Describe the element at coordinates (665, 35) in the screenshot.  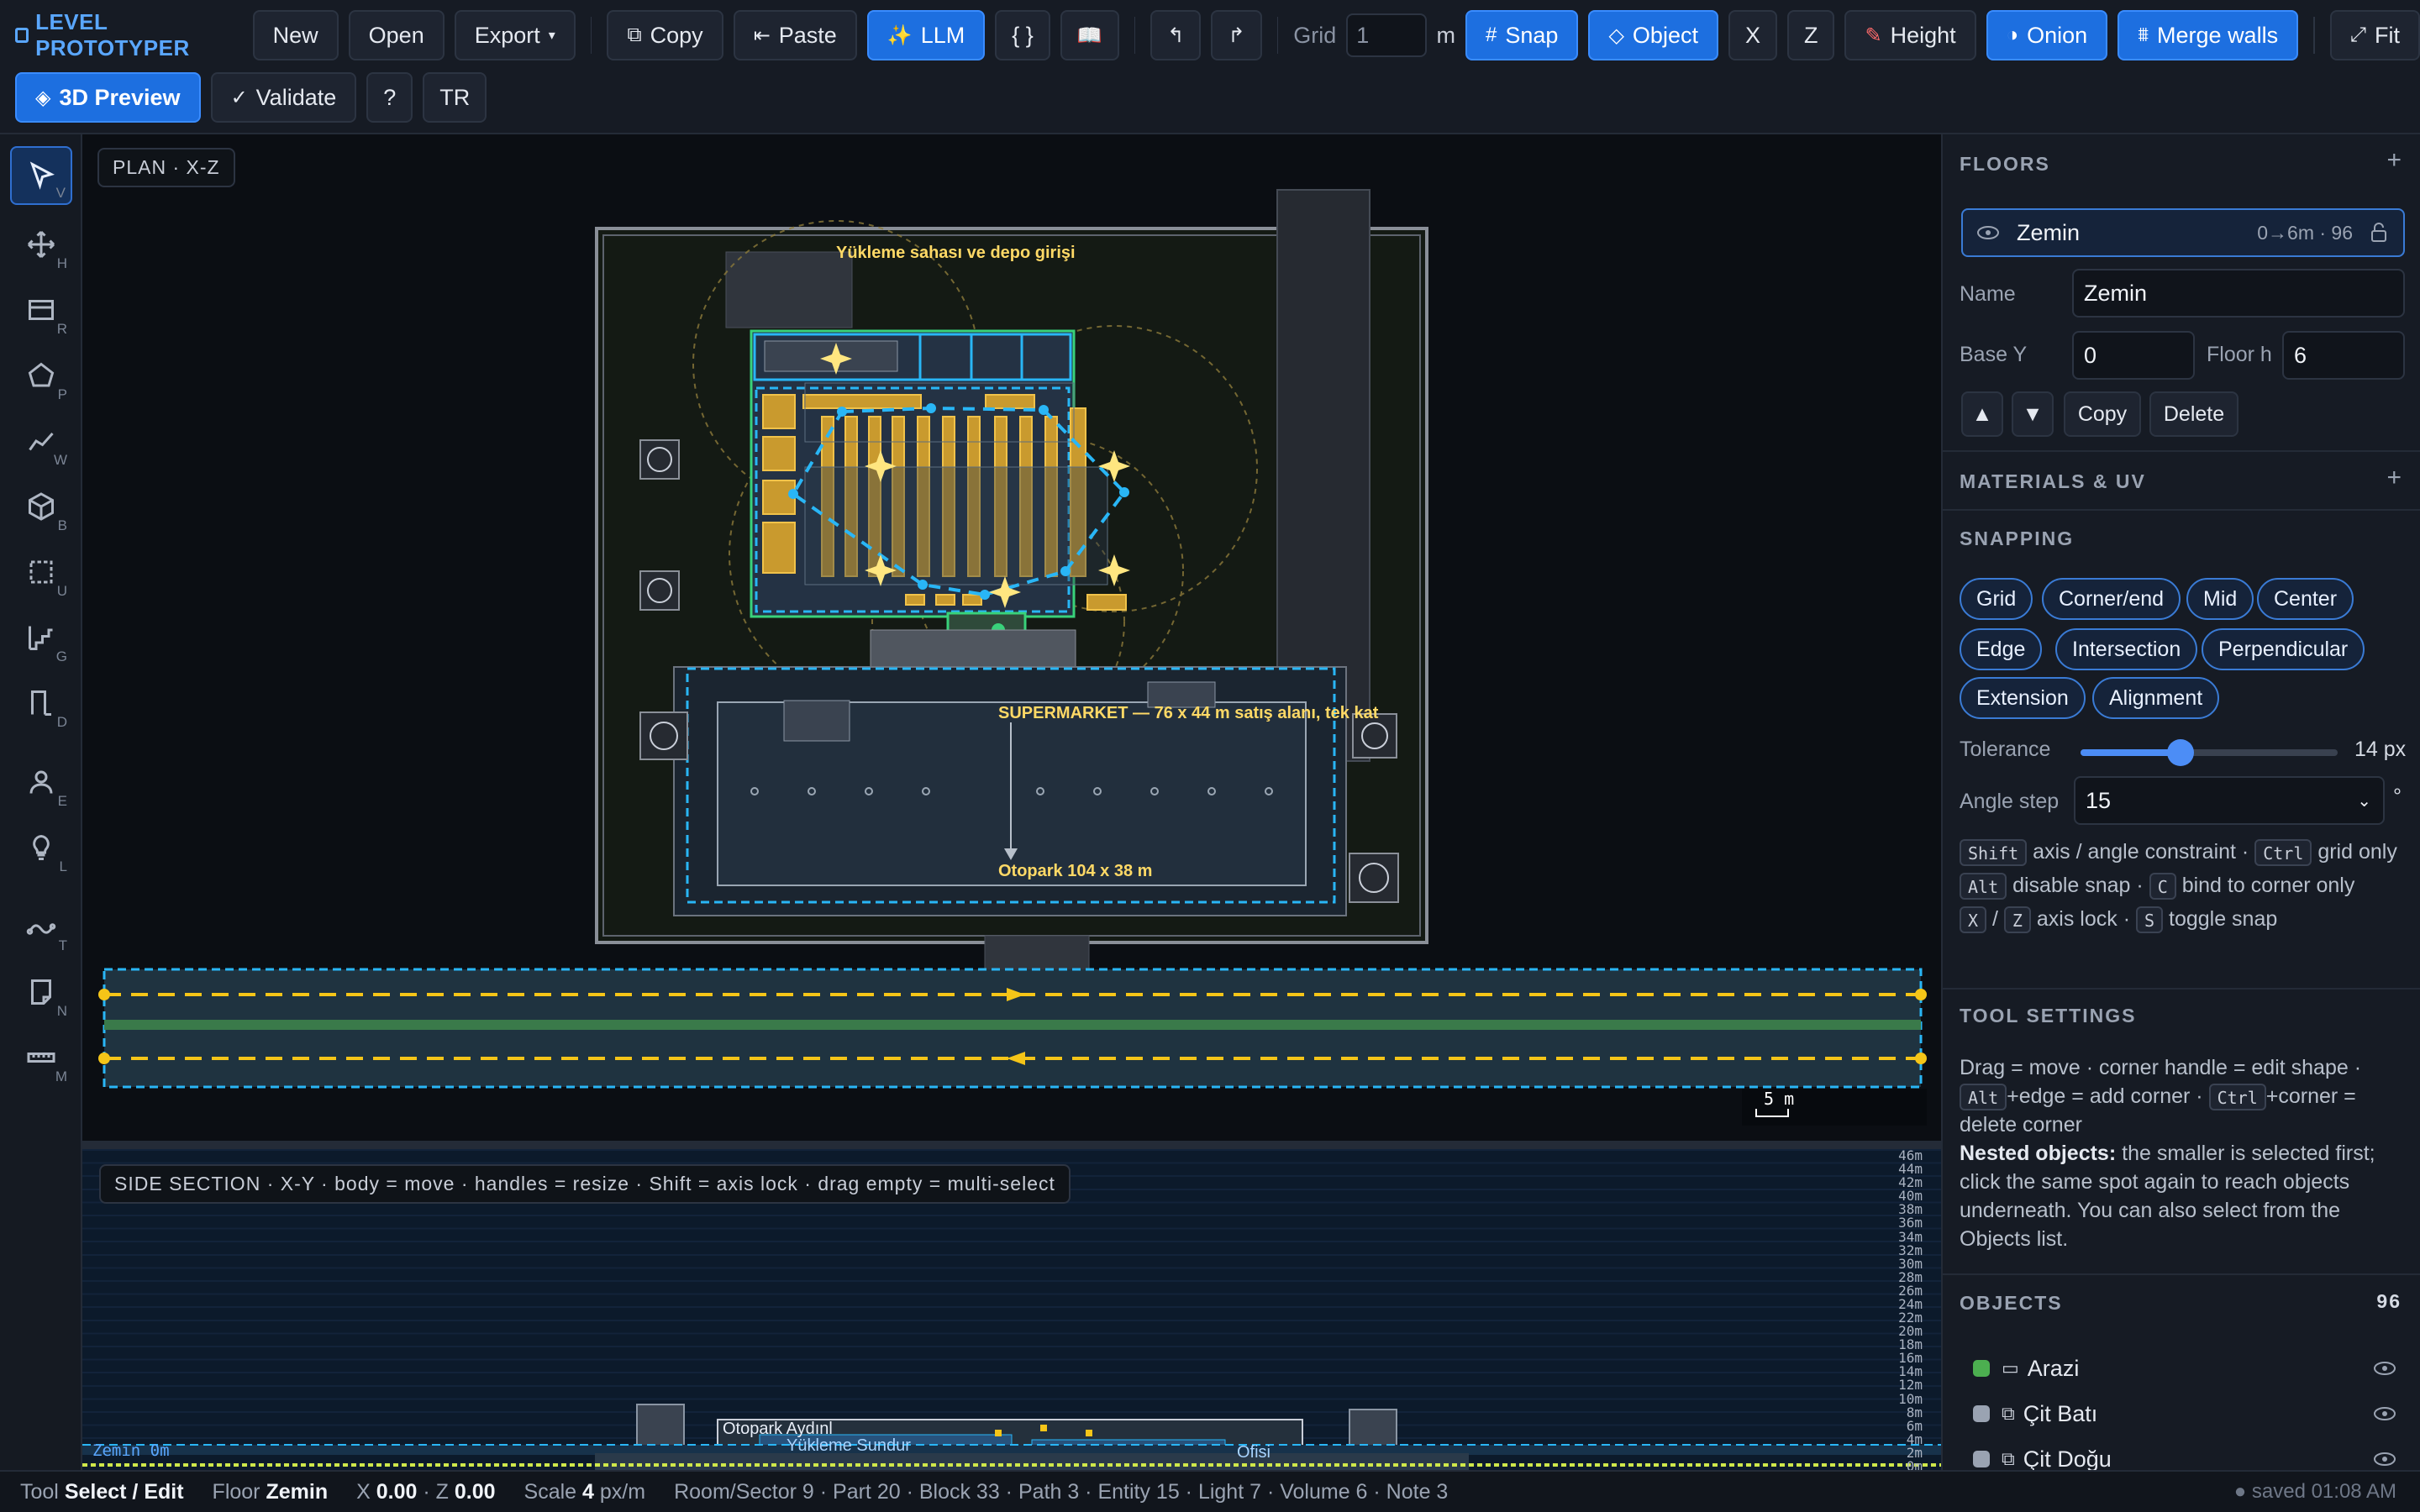
I see `copy-button: ⧉ Copy` at that location.